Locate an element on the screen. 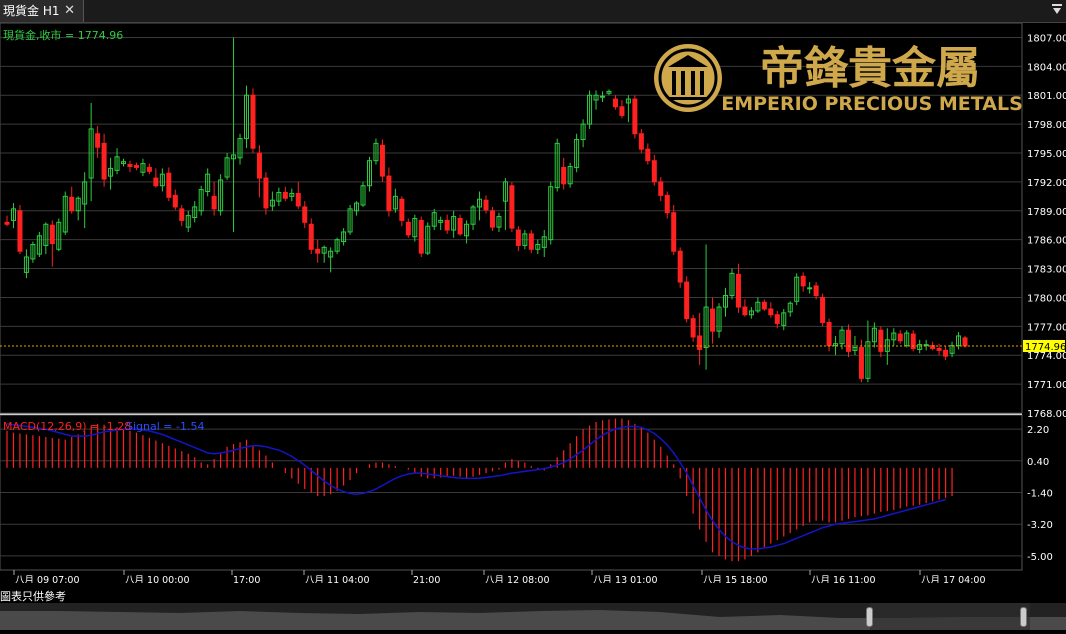 The image size is (1066, 634). price-info-label: 現貨金,收市 = 1774.96 is located at coordinates (63, 35).